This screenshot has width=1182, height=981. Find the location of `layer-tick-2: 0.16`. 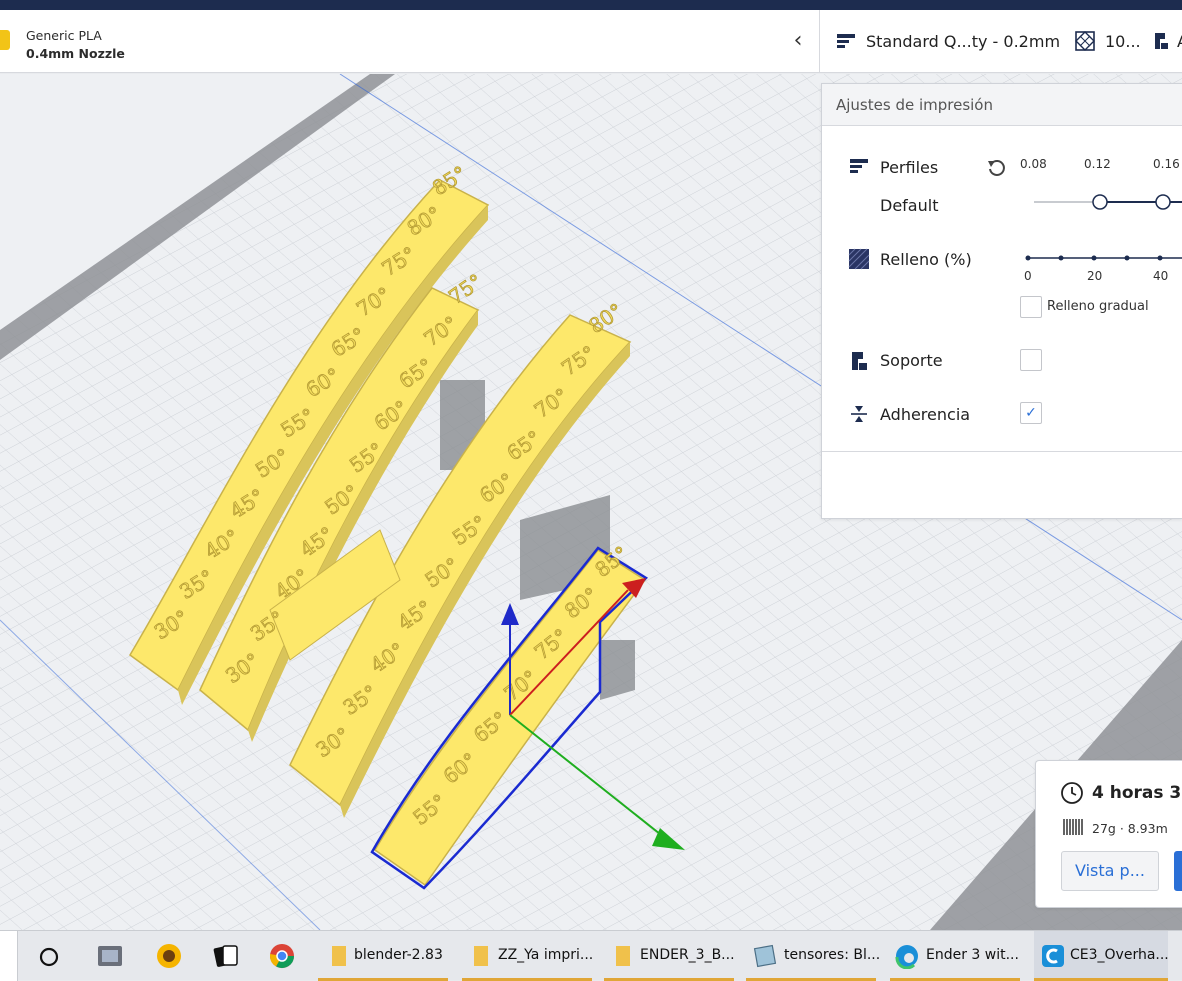

layer-tick-2: 0.16 is located at coordinates (1166, 164).